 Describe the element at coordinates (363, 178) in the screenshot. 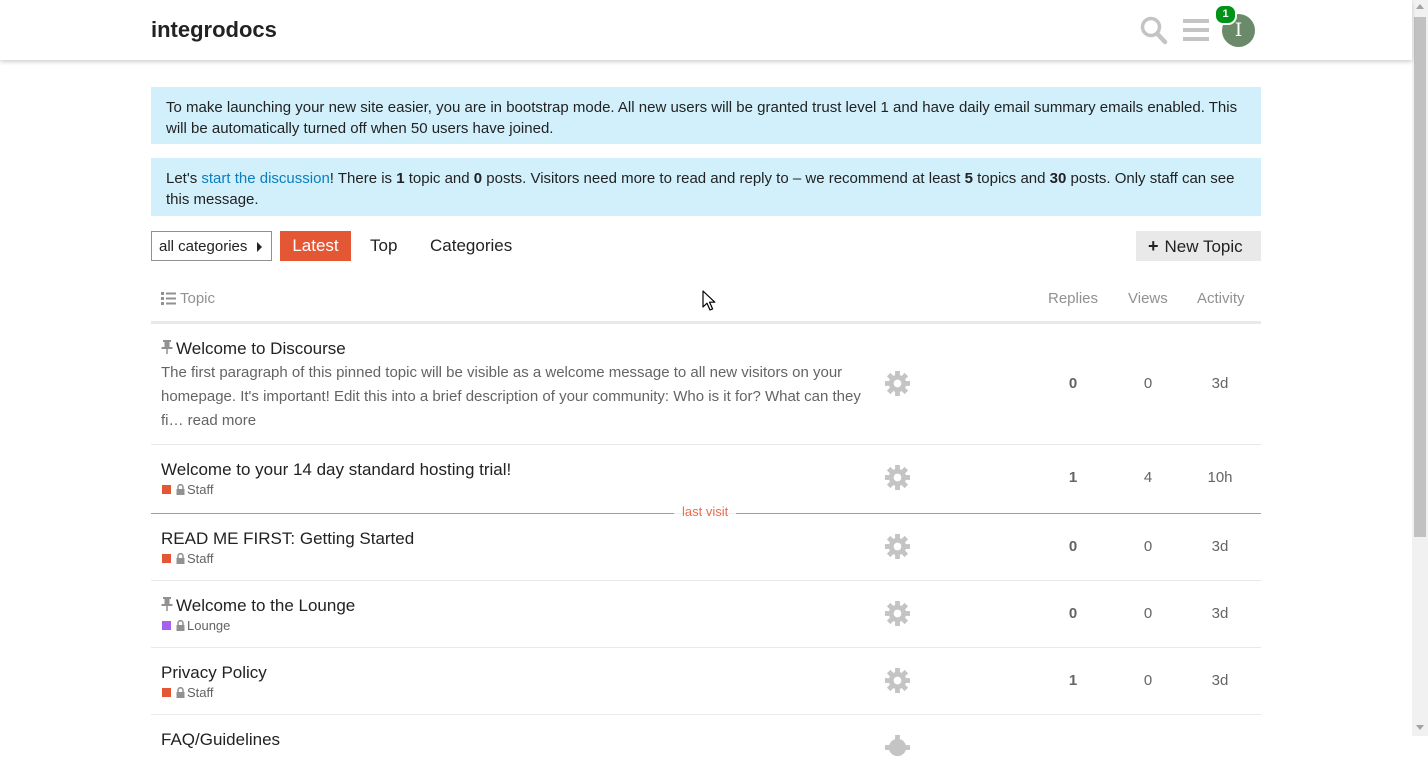

I see `notice-text: ! There is` at that location.